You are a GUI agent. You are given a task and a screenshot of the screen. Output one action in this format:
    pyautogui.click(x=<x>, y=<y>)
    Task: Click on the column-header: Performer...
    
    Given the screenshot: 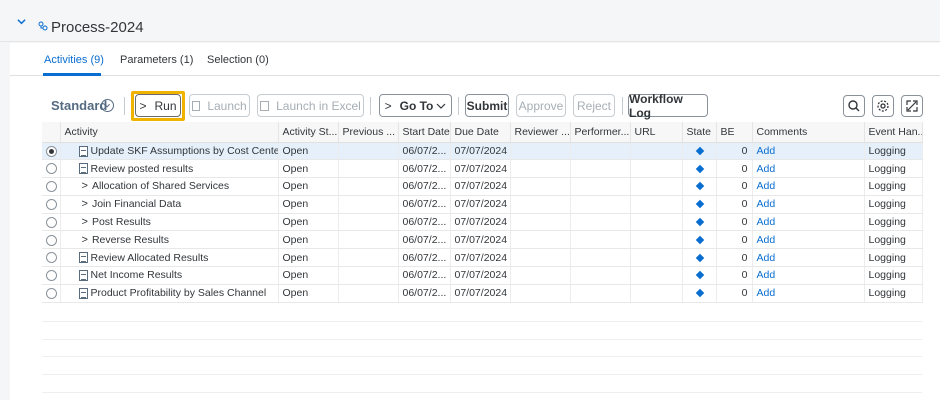 What is the action you would take?
    pyautogui.click(x=600, y=132)
    